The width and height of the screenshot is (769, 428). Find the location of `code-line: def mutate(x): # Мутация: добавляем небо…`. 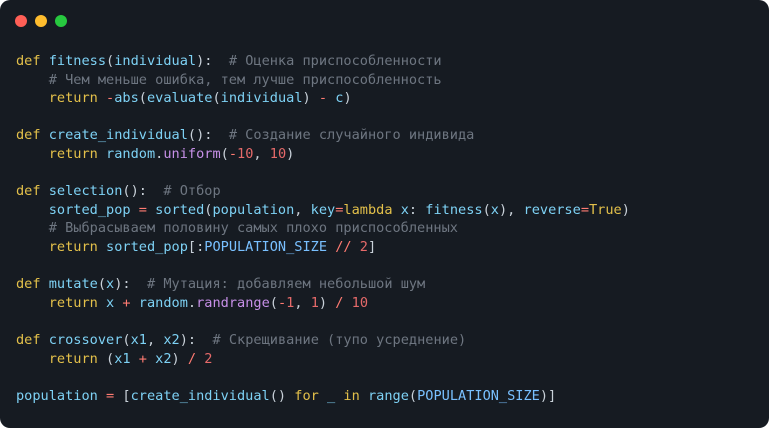

code-line: def mutate(x): # Мутация: добавляем небо… is located at coordinates (323, 284).